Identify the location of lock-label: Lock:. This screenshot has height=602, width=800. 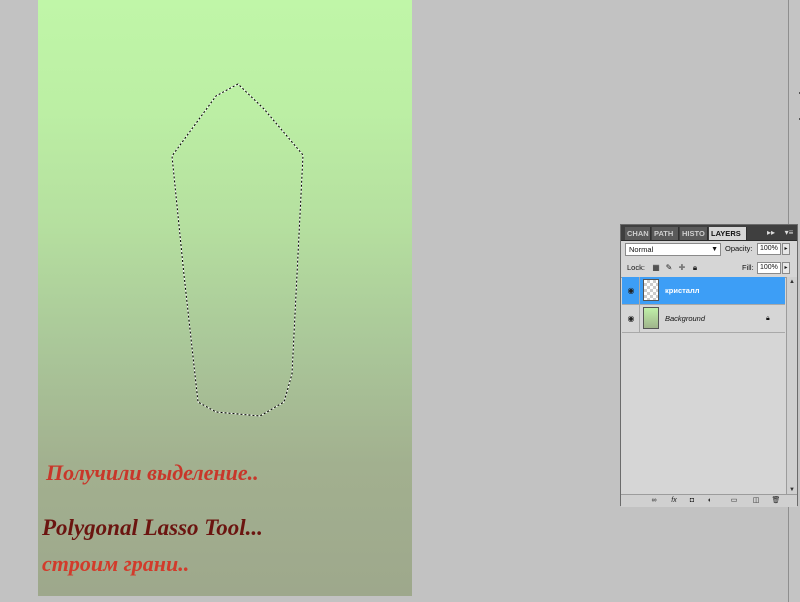
(636, 267).